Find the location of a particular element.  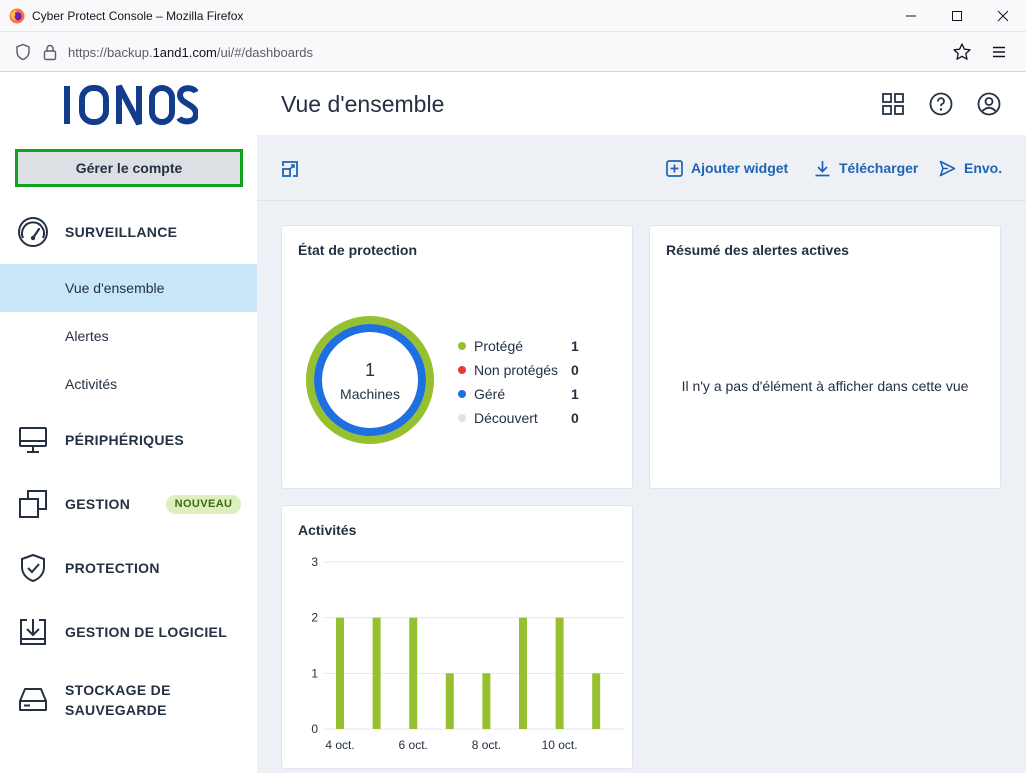

legend-label-managed: Géré is located at coordinates (490, 394).